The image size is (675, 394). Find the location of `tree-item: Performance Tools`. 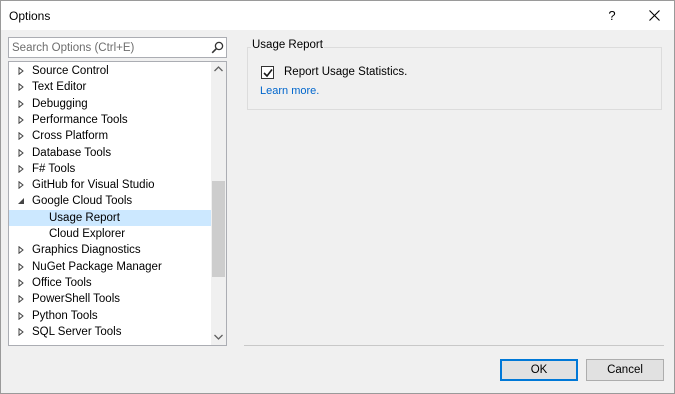

tree-item: Performance Tools is located at coordinates (110, 120).